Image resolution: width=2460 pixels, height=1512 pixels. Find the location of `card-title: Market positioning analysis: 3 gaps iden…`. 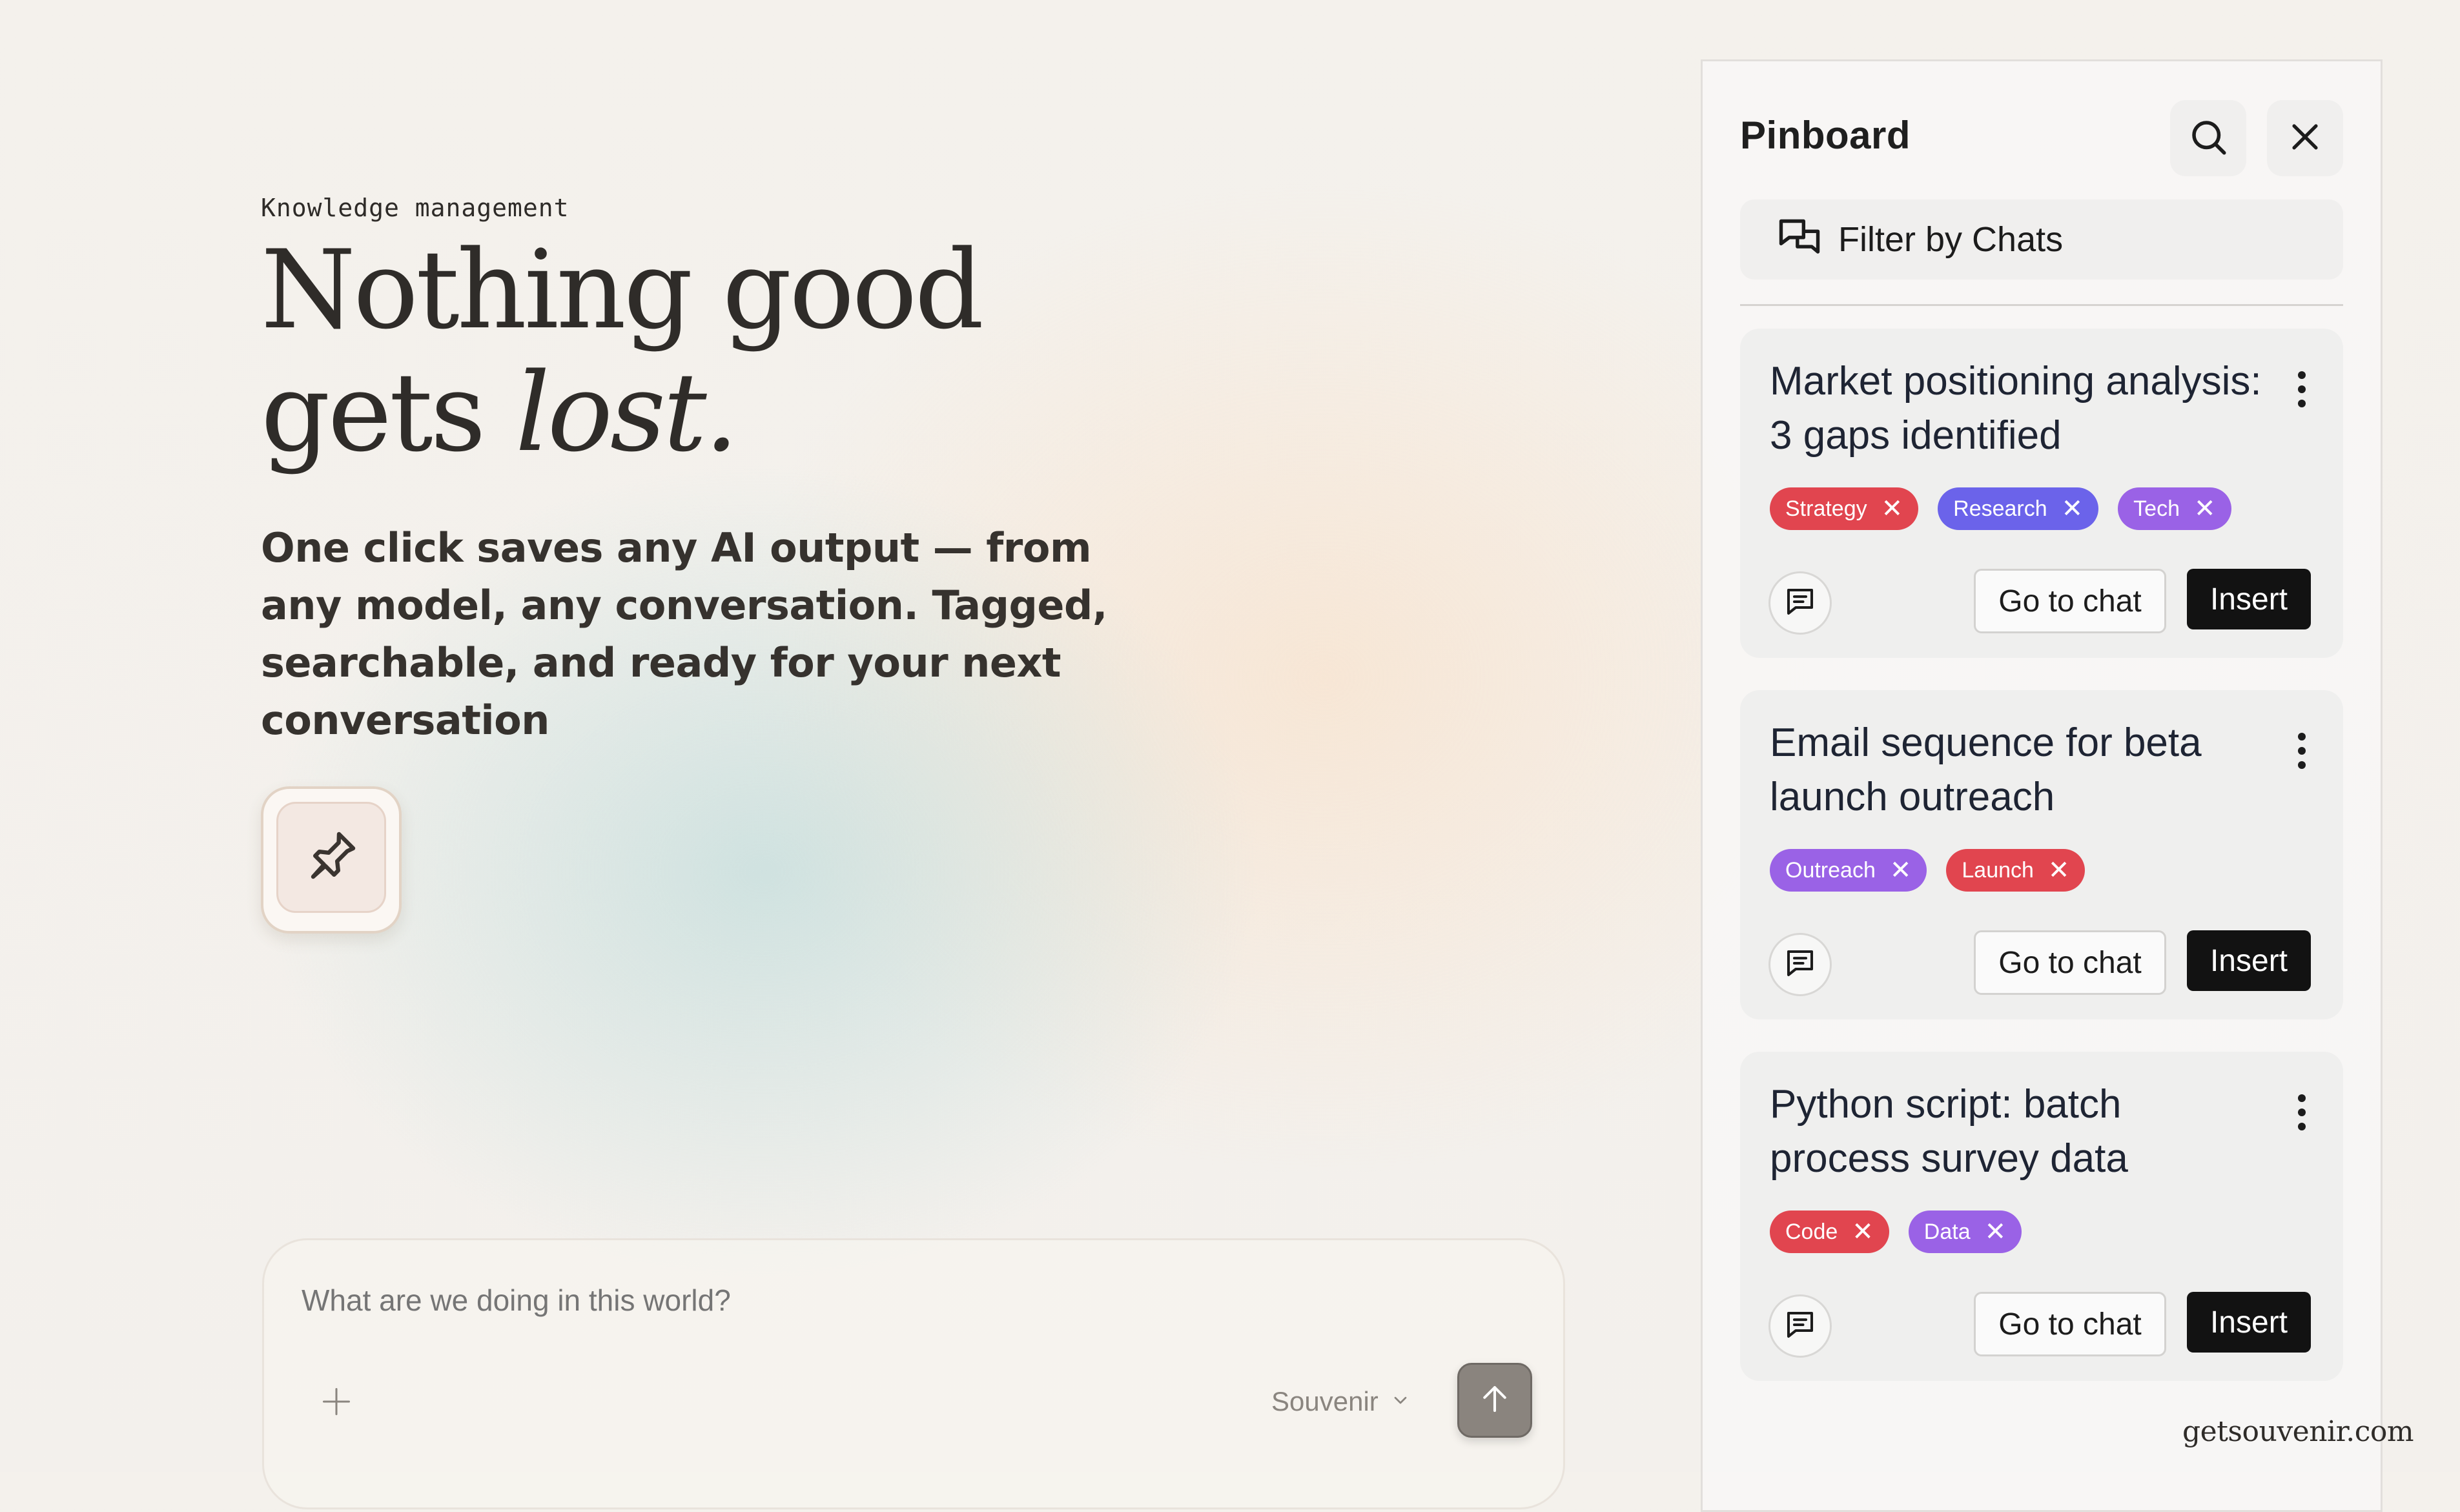

card-title: Market positioning analysis: 3 gaps iden… is located at coordinates (2015, 408).